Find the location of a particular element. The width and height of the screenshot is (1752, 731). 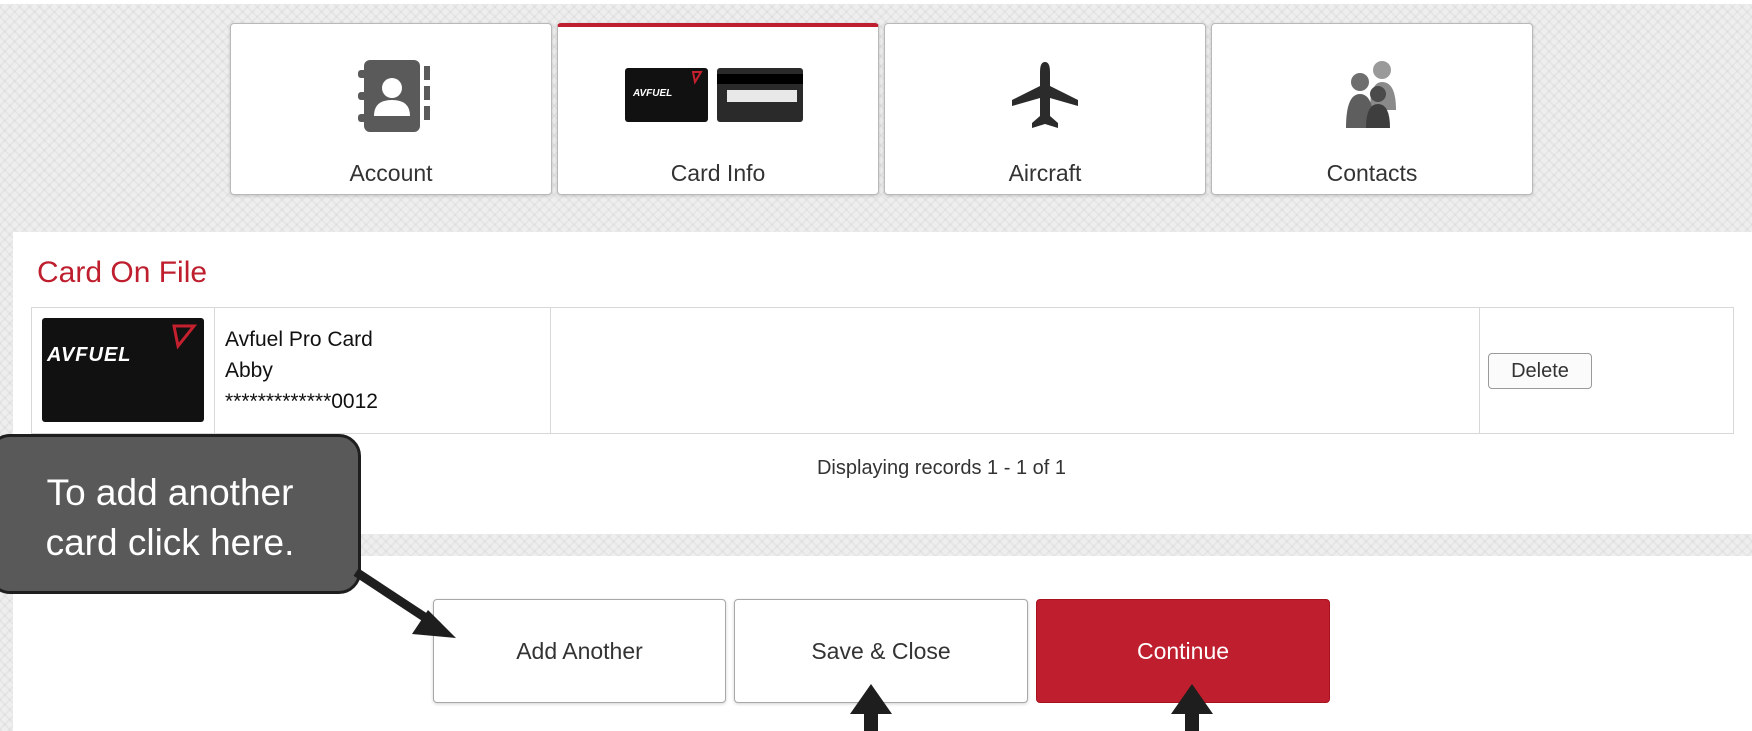

annotation-arrows is located at coordinates (783, 649).